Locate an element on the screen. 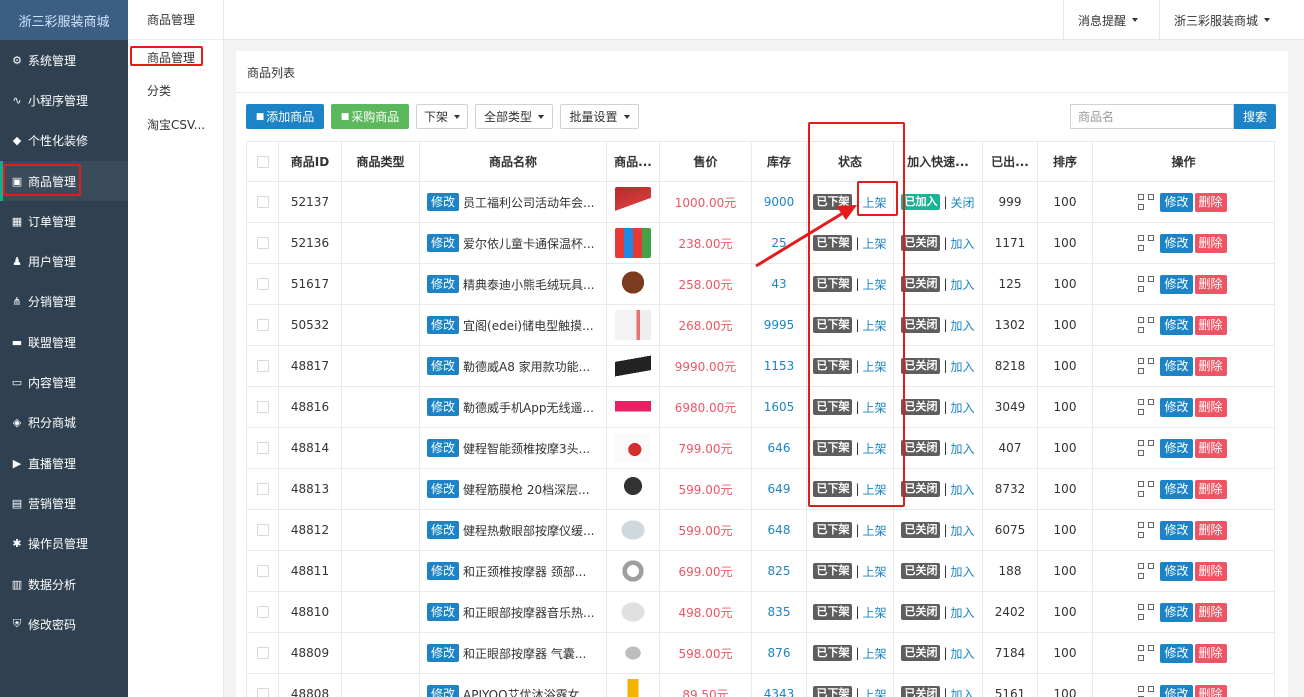 The image size is (1304, 697). product-stock: 835 is located at coordinates (779, 612).